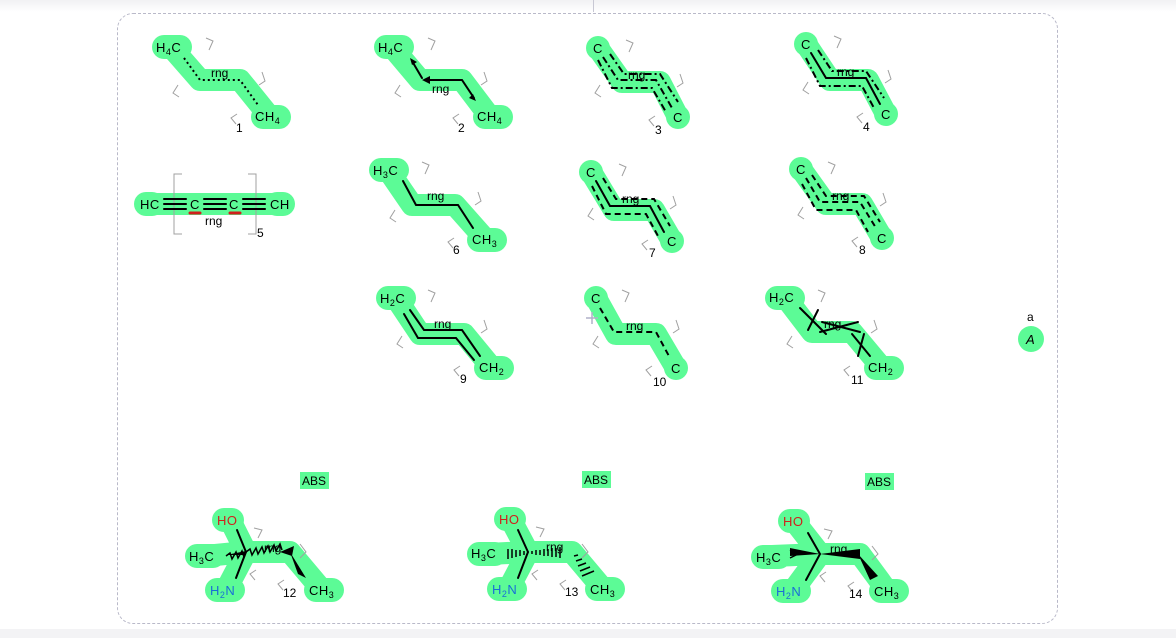 The height and width of the screenshot is (638, 1176). I want to click on structure-number: 1, so click(239, 128).